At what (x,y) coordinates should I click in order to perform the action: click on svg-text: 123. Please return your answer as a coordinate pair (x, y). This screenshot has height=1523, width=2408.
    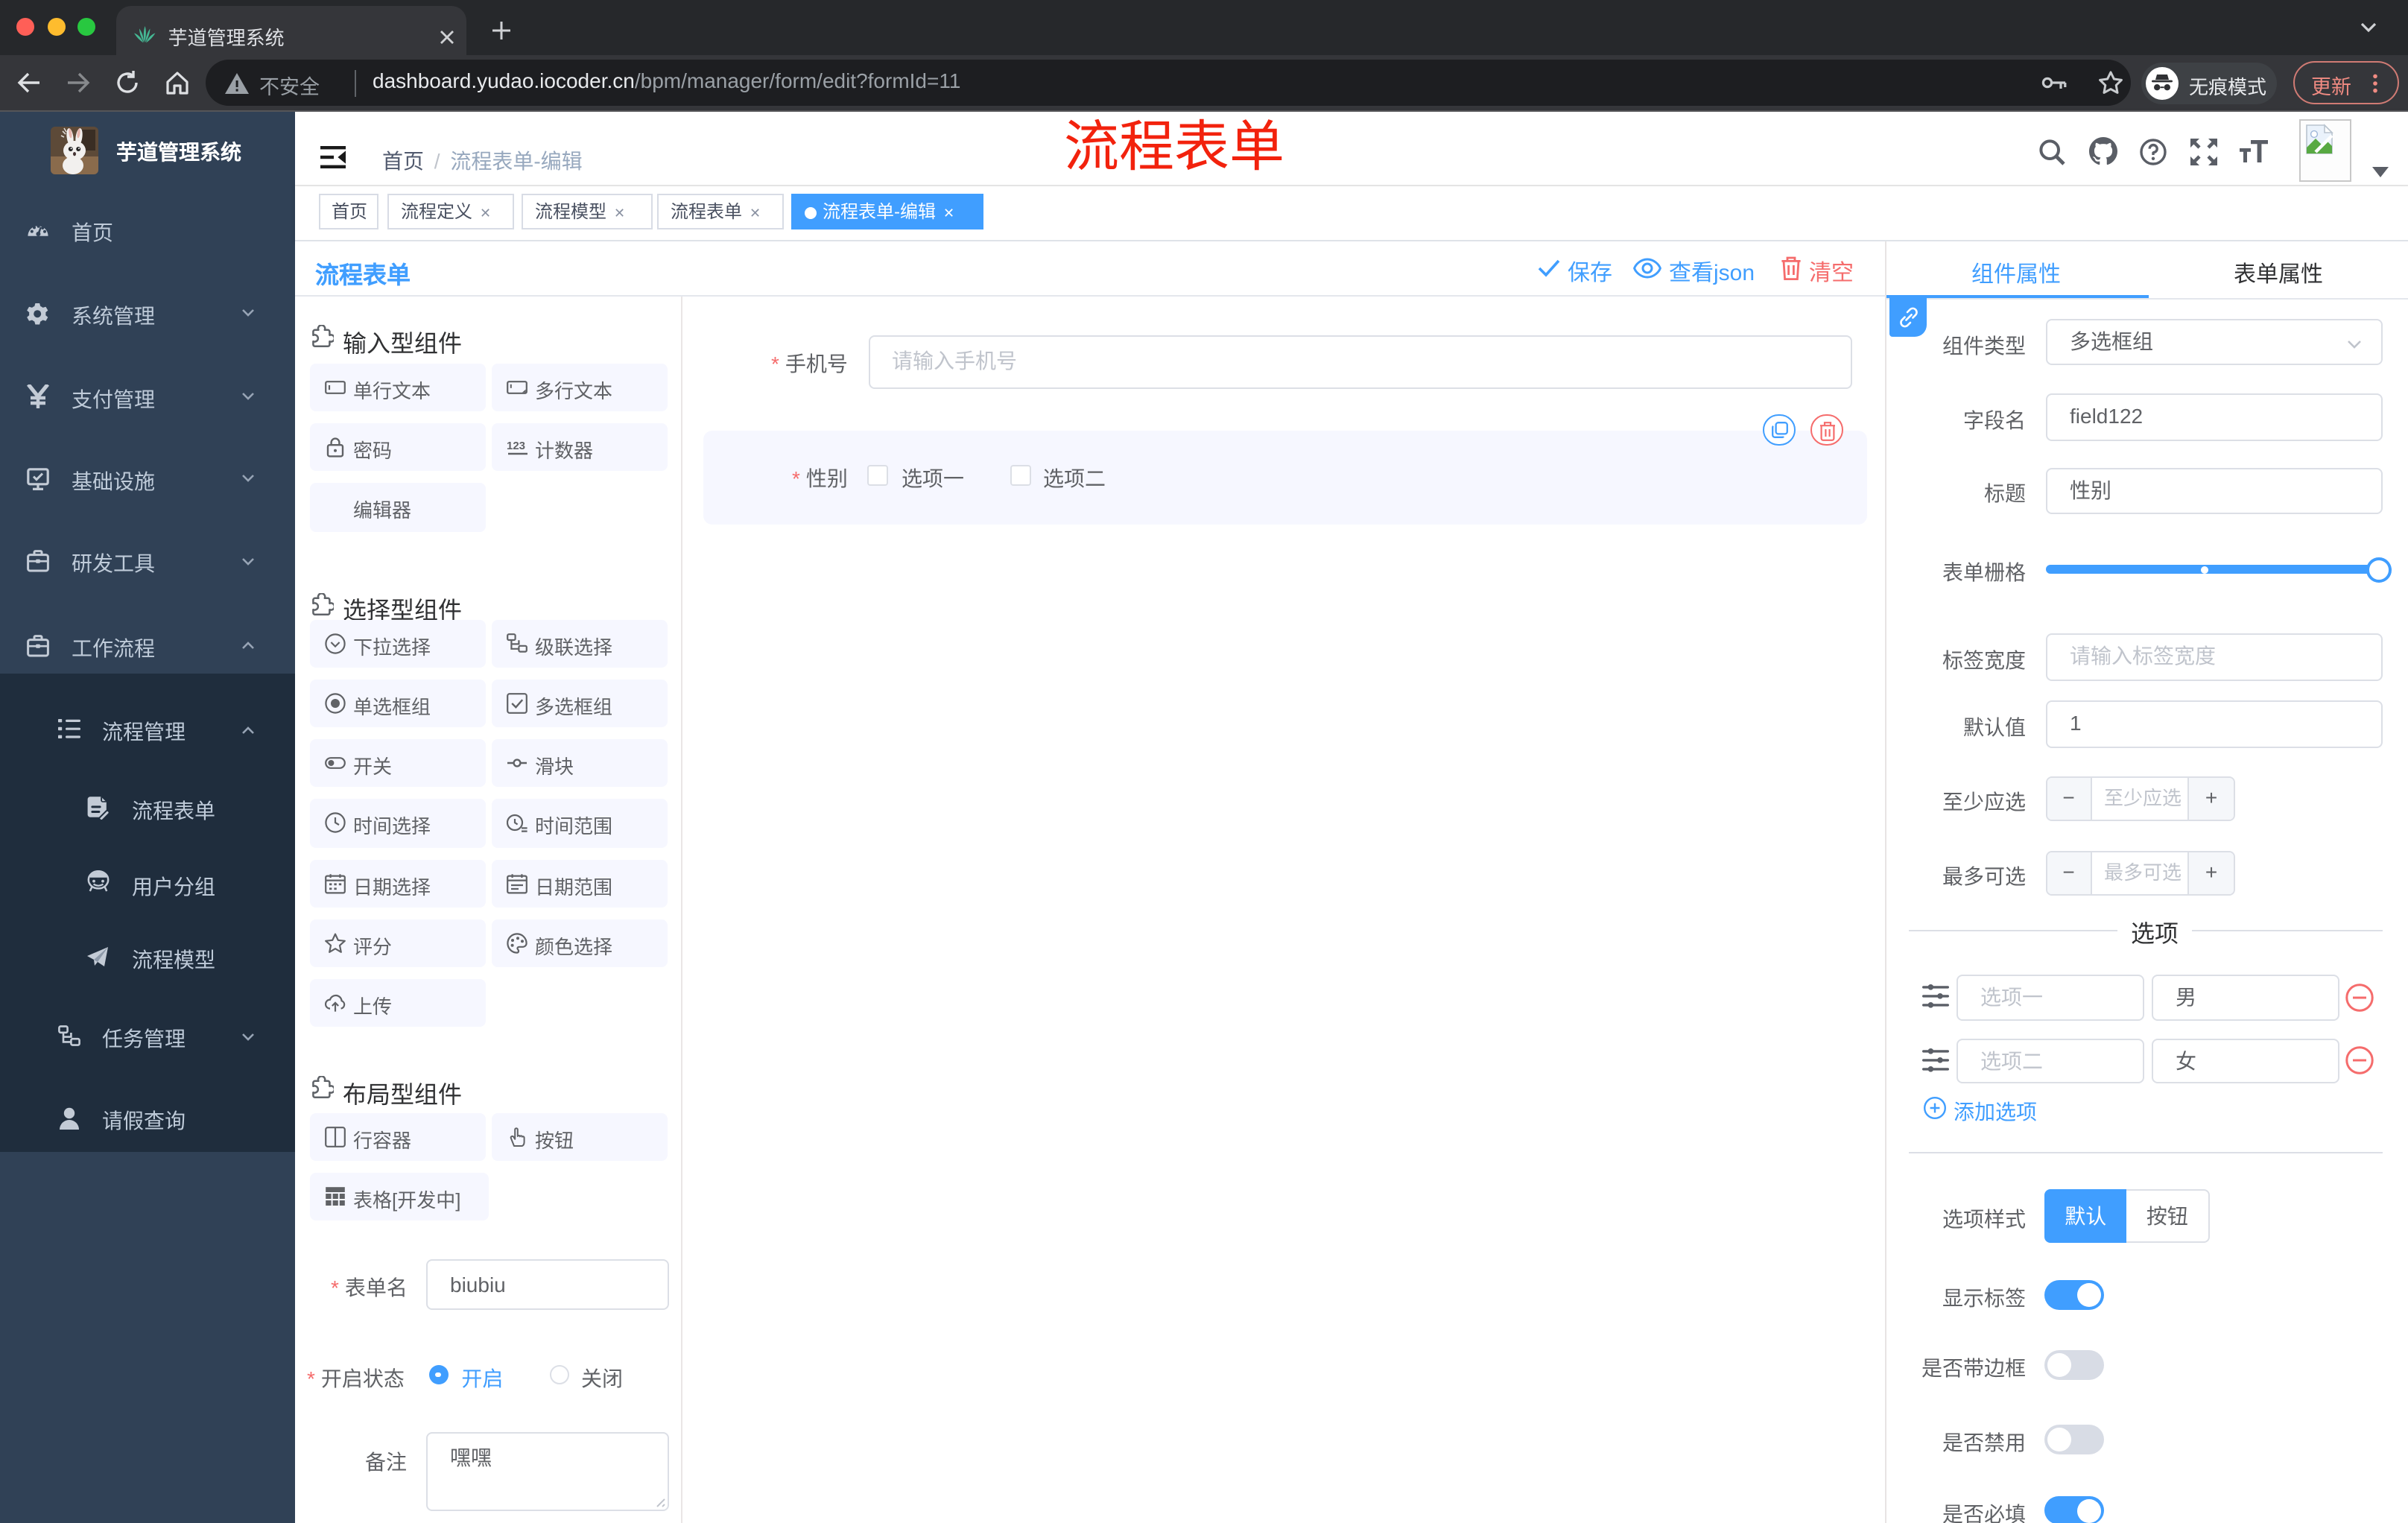
    Looking at the image, I should click on (516, 446).